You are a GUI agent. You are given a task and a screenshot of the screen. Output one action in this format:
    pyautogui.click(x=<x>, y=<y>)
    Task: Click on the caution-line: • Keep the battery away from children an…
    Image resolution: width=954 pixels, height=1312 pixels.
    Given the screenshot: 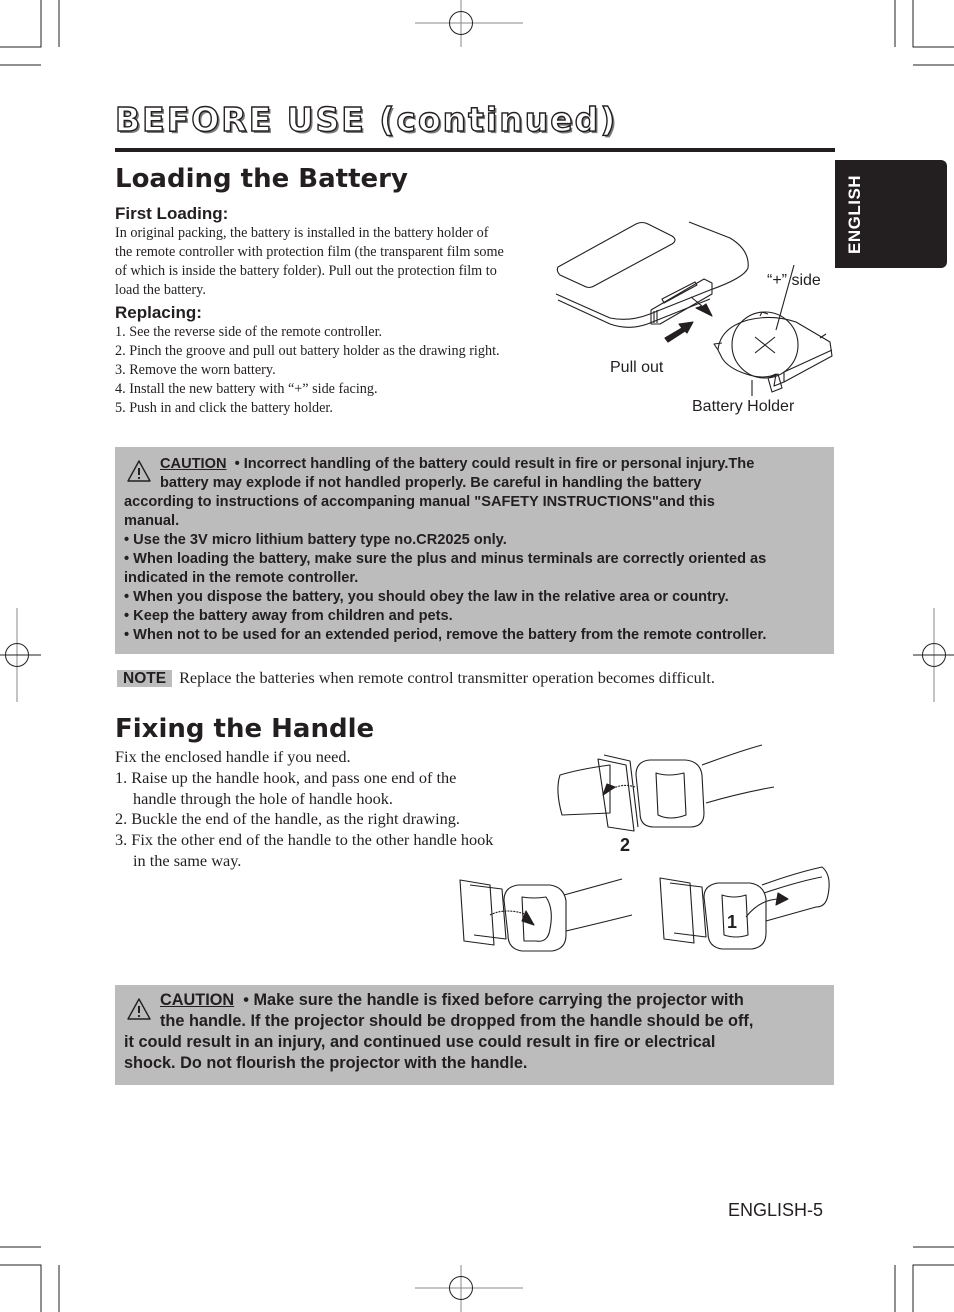 What is the action you would take?
    pyautogui.click(x=288, y=616)
    